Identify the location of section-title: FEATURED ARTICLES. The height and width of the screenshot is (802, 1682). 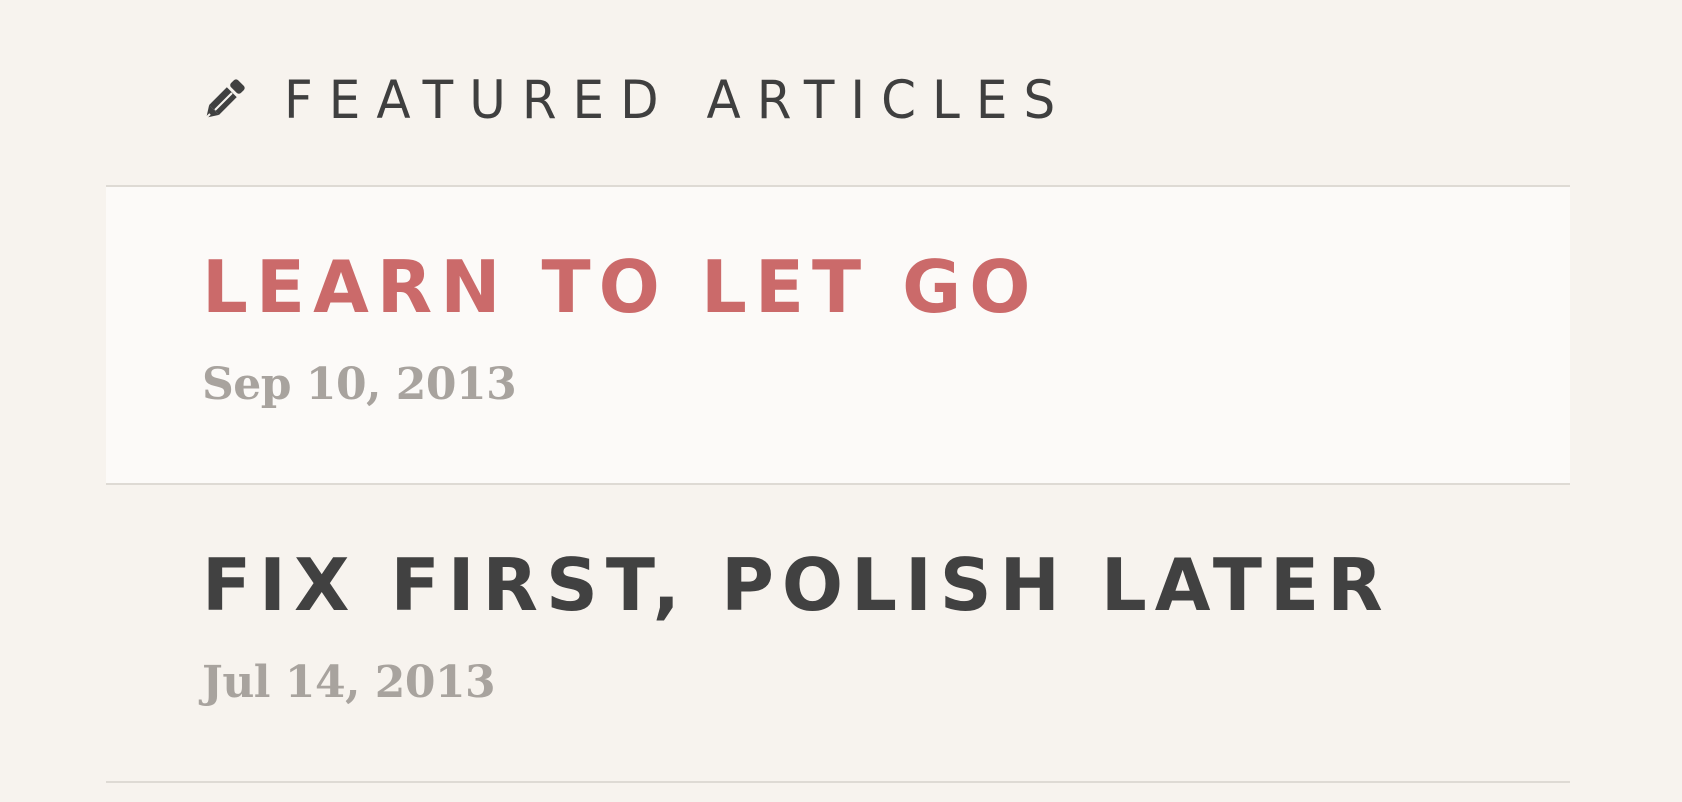
(678, 100).